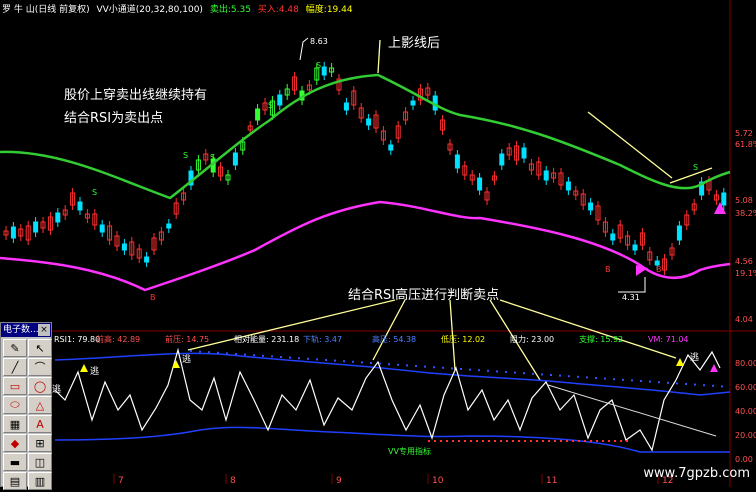  Describe the element at coordinates (220, 10) in the screenshot. I see `sell-label: 卖出:` at that location.